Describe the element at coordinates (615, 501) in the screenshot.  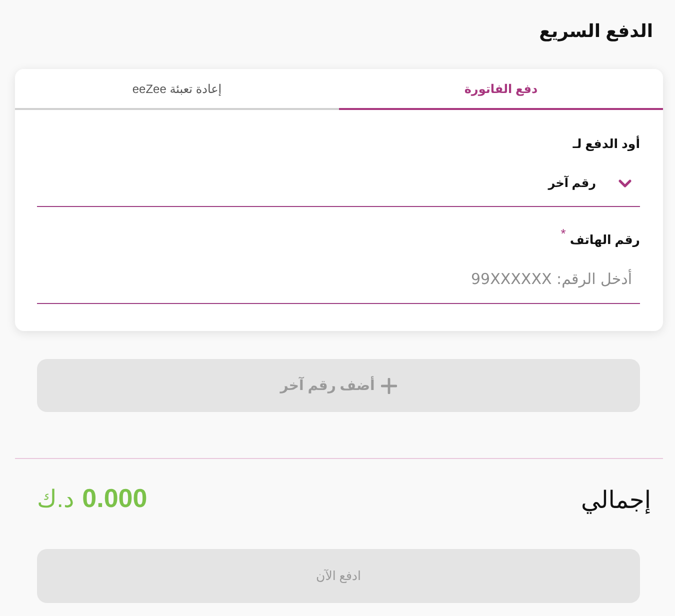
I see `total-label: إجمالي` at that location.